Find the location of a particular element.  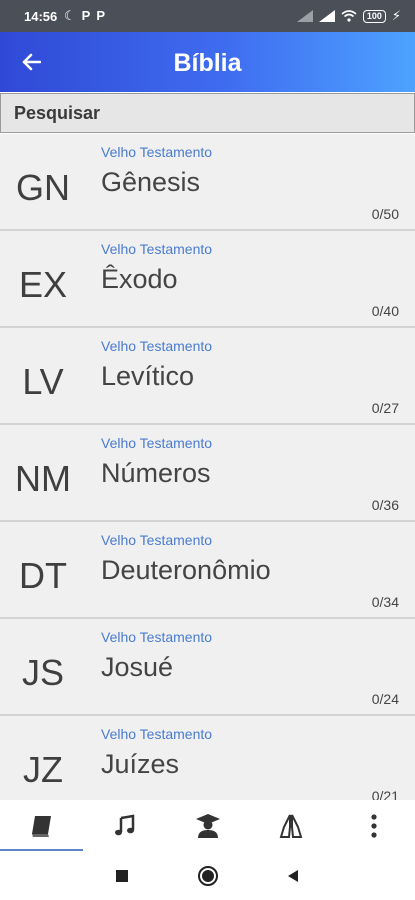

wifi-icon is located at coordinates (349, 16).